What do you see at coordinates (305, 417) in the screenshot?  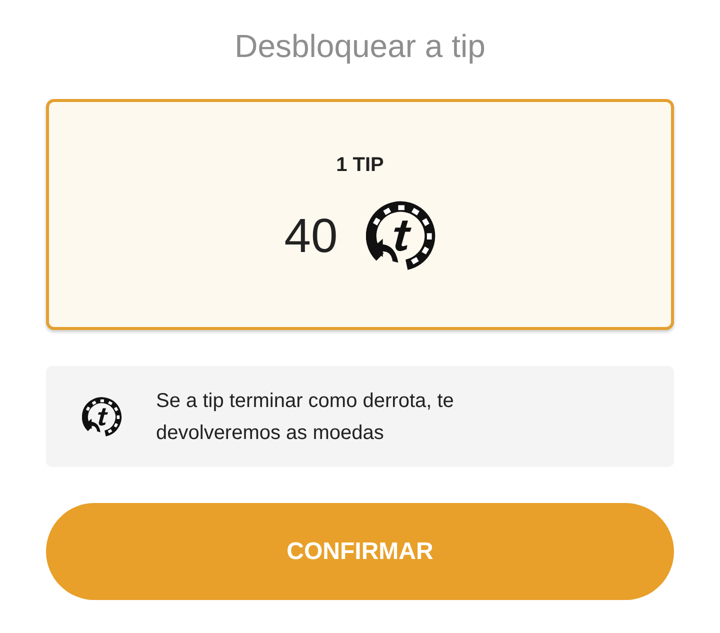 I see `notice-text: Se a tip terminar como derrota, te devolveremos as moedas` at bounding box center [305, 417].